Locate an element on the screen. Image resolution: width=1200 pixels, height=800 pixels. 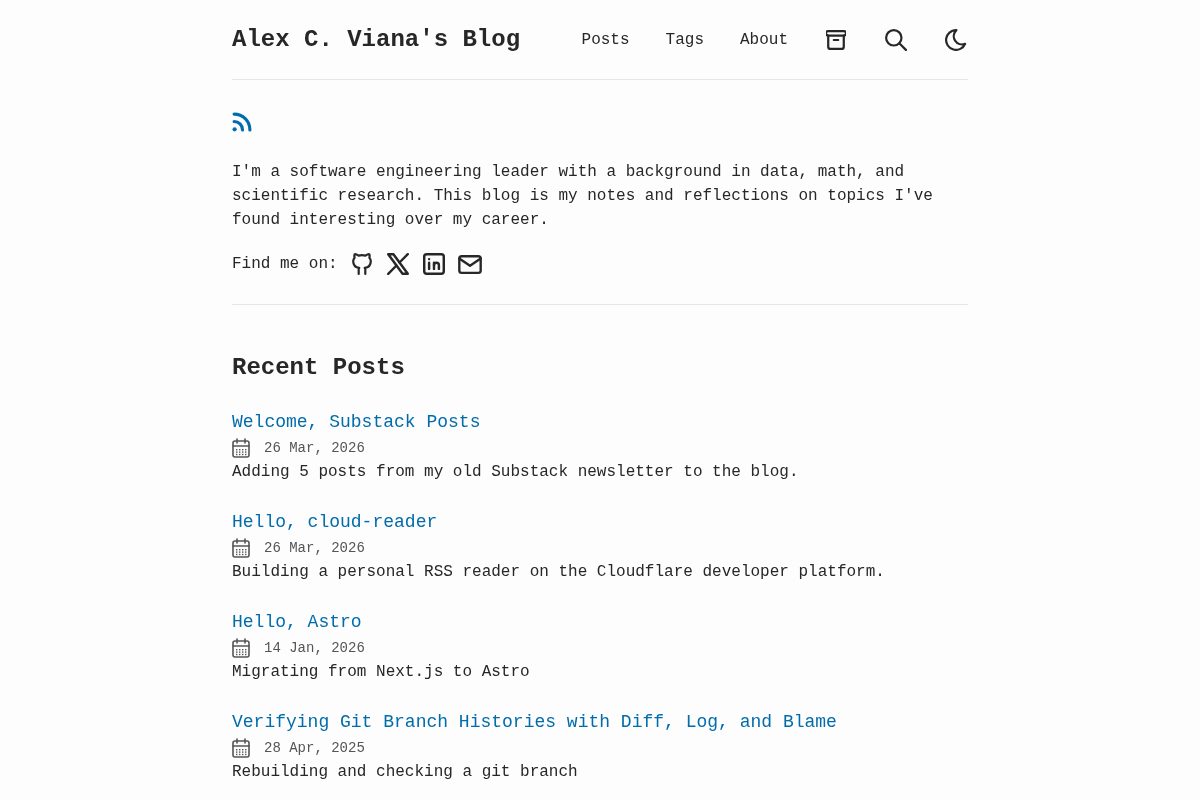
archive-button is located at coordinates (836, 39).